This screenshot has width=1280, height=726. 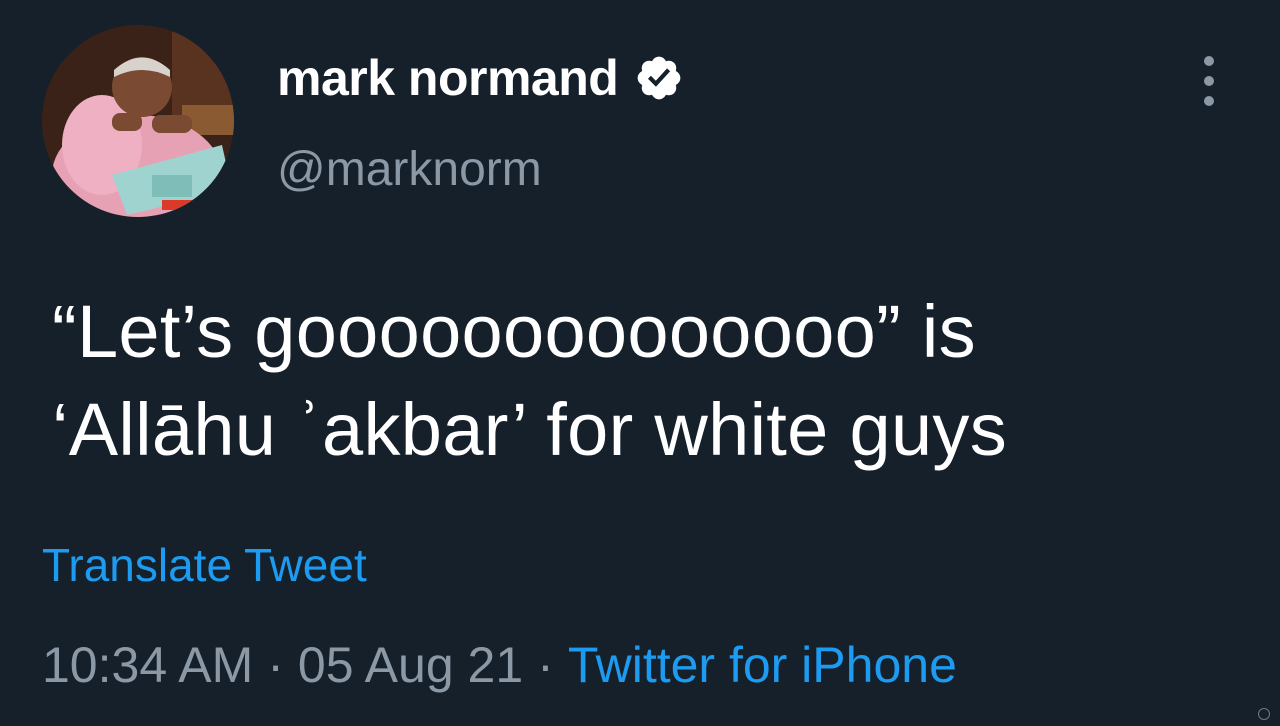 I want to click on author-handle: @marknorm, so click(x=409, y=170).